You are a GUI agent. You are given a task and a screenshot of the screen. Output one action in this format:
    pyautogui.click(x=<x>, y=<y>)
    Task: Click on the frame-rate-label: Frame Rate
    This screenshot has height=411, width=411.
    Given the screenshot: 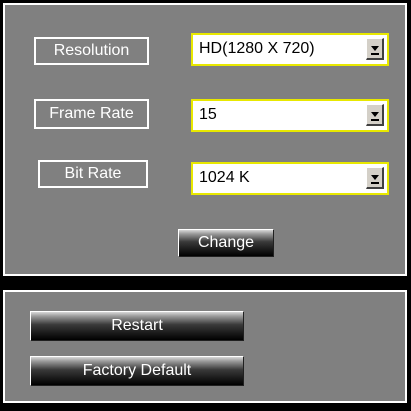 What is the action you would take?
    pyautogui.click(x=91, y=114)
    